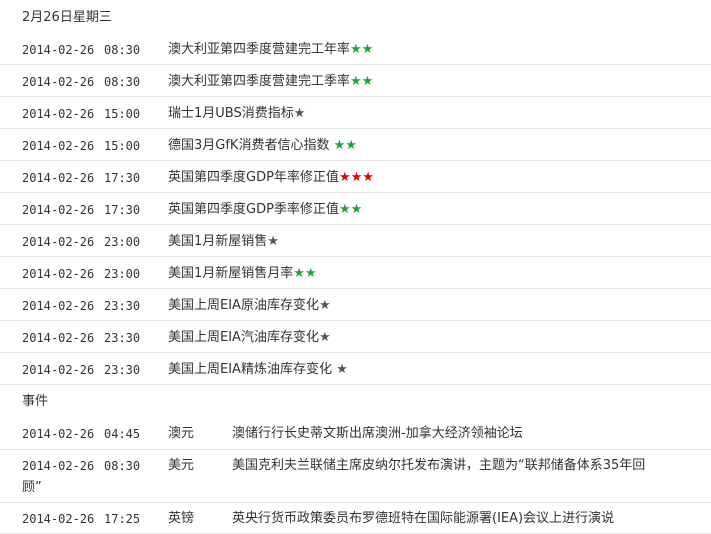  Describe the element at coordinates (231, 113) in the screenshot. I see `indicator-label: 瑞士1月UBS消费指标` at that location.